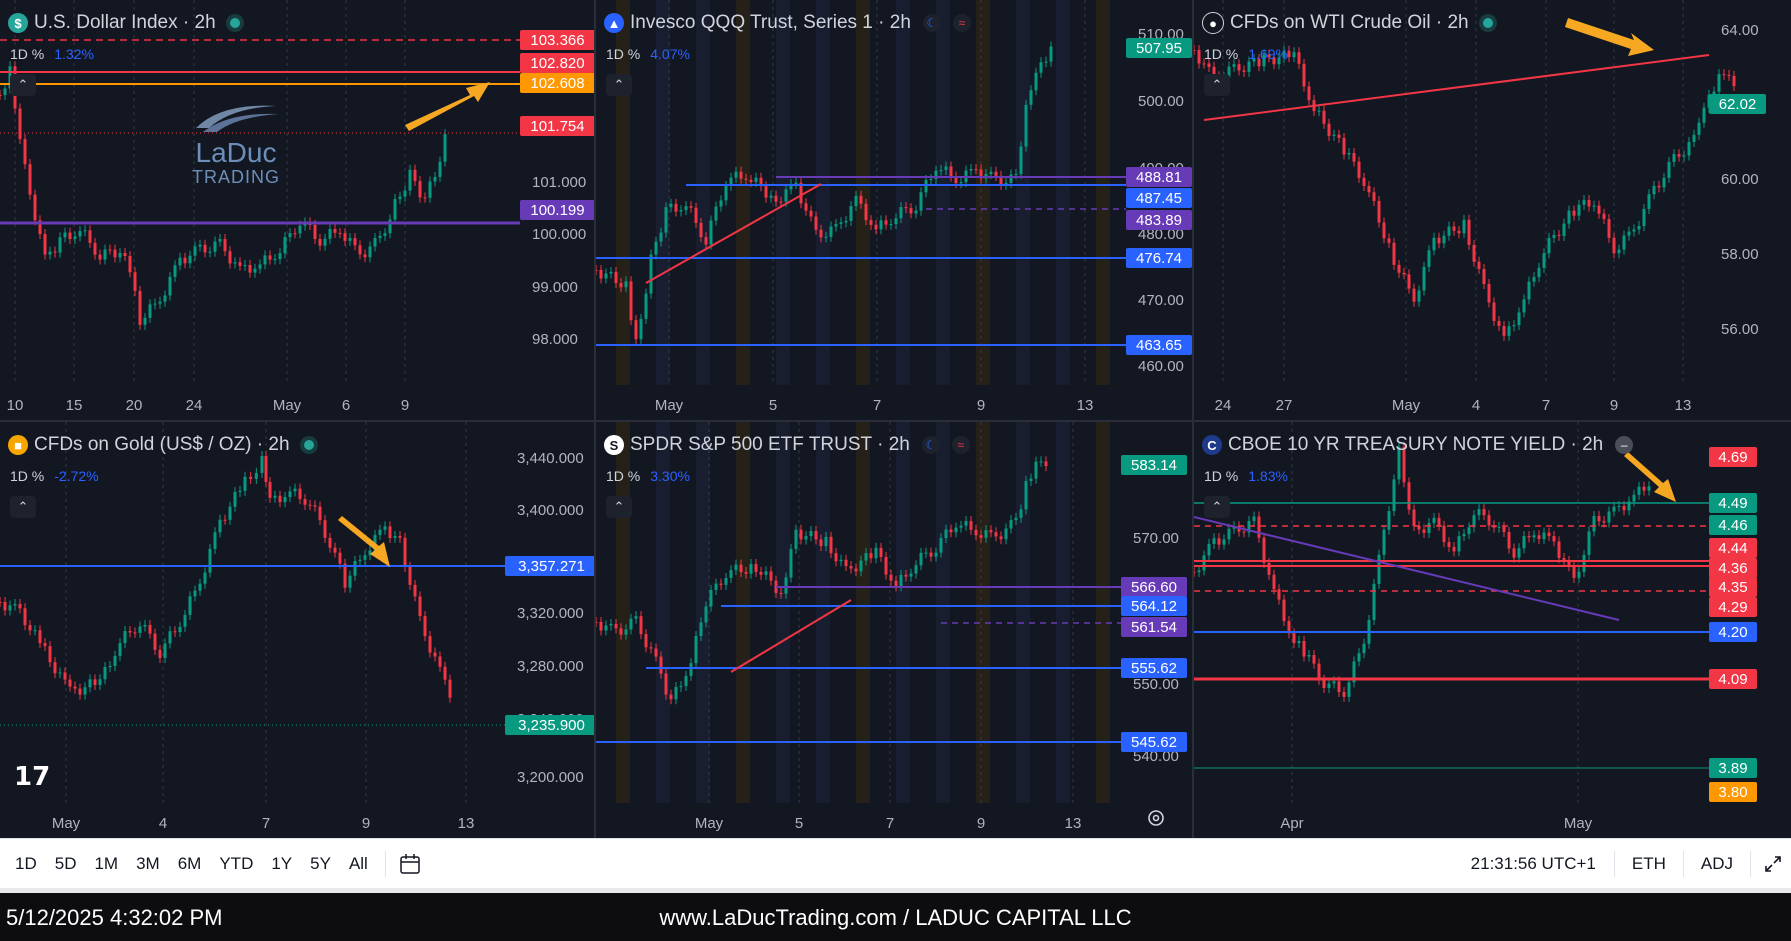 Image resolution: width=1791 pixels, height=941 pixels. I want to click on price-tag: 488.81, so click(1159, 177).